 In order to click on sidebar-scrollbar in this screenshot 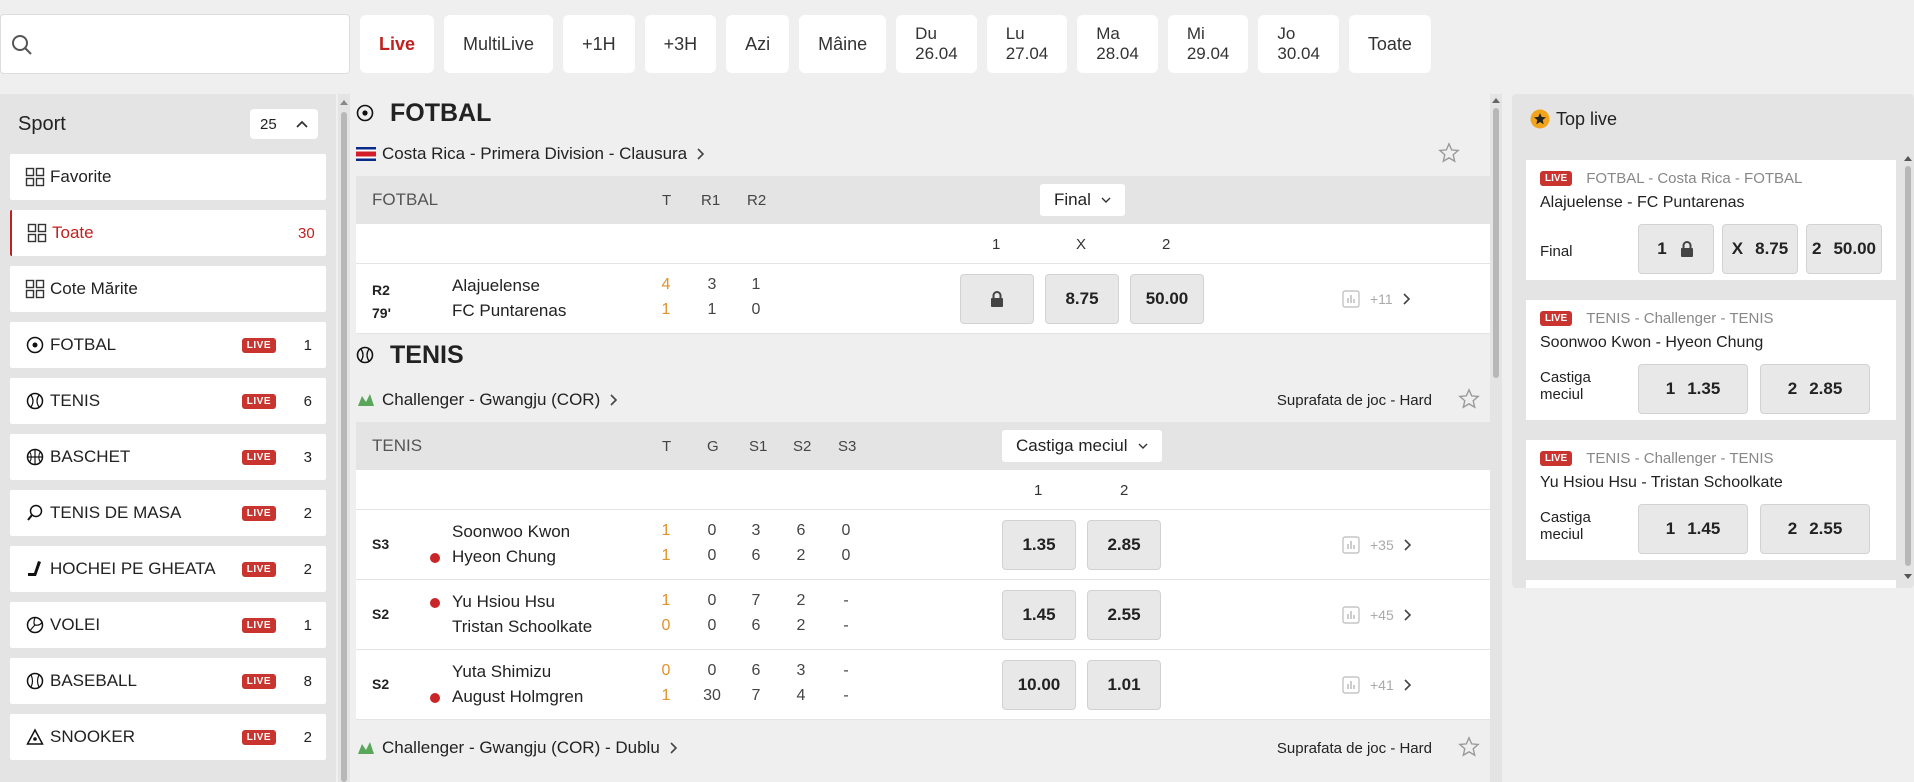, I will do `click(344, 438)`.